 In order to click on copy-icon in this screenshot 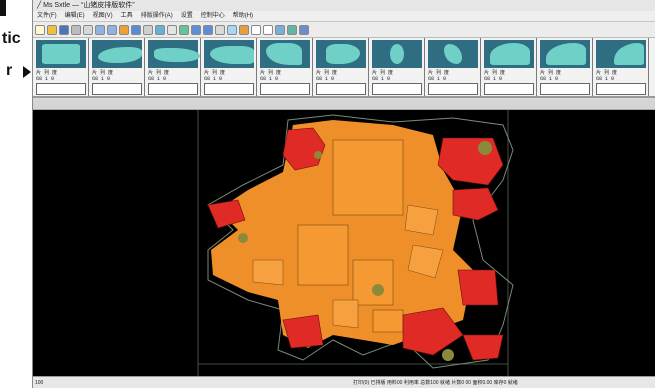, I will do `click(88, 29)`.